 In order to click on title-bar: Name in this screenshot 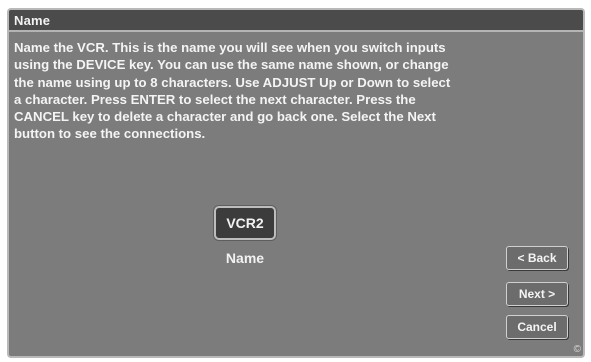, I will do `click(296, 21)`.